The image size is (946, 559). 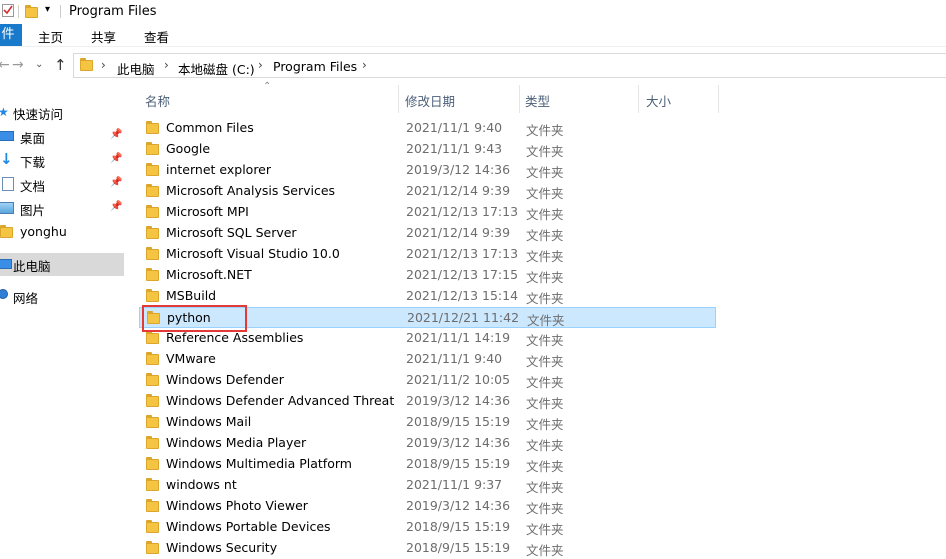 I want to click on nav-item-yonghu: yonghu, so click(x=62, y=232).